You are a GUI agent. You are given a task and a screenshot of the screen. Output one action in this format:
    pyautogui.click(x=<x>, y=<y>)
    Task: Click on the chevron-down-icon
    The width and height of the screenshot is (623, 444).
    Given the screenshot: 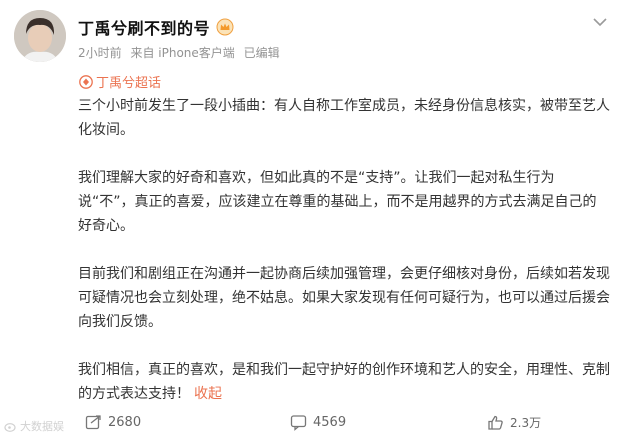 What is the action you would take?
    pyautogui.click(x=600, y=21)
    